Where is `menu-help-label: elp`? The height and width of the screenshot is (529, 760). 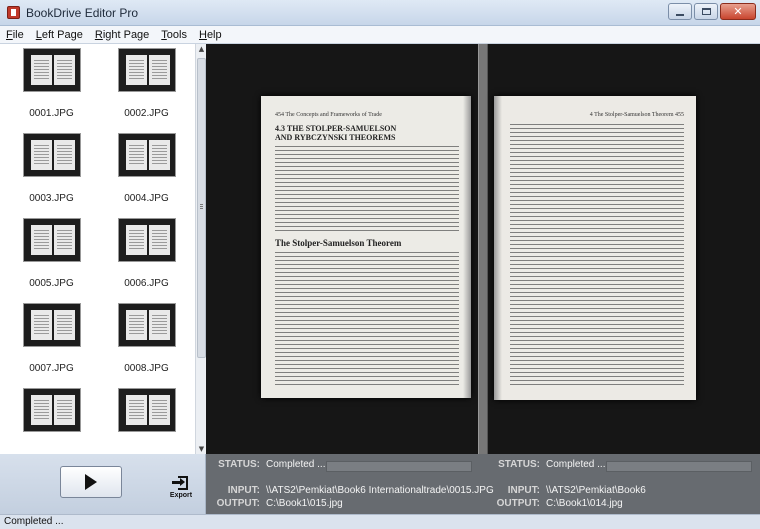
menu-help-label: elp is located at coordinates (214, 34).